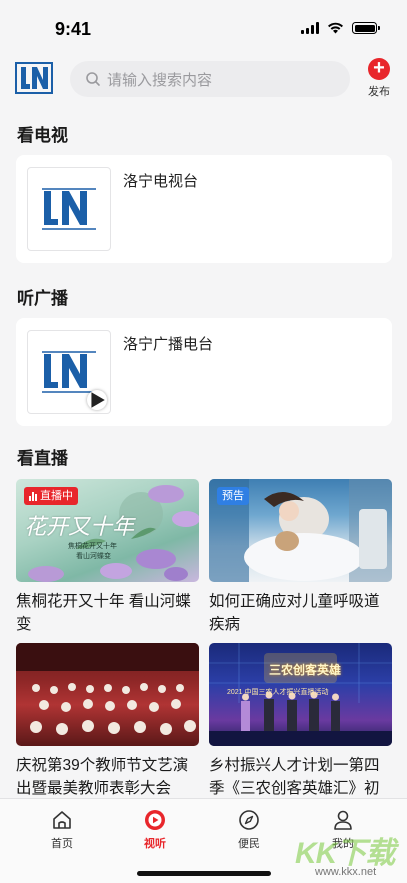 Image resolution: width=407 pixels, height=883 pixels. Describe the element at coordinates (62, 830) in the screenshot. I see `tab-home: 首页` at that location.